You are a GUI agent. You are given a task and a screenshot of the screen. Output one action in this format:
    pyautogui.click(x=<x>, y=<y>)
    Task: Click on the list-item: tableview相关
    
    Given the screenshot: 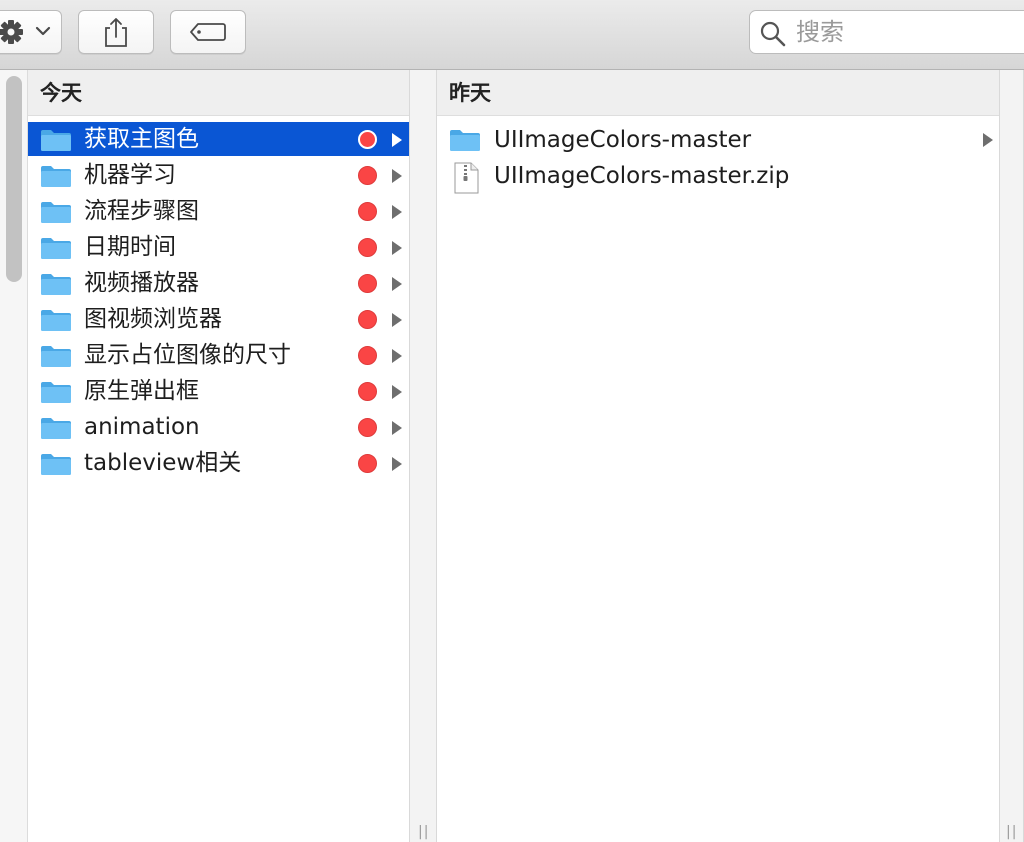 What is the action you would take?
    pyautogui.click(x=218, y=463)
    